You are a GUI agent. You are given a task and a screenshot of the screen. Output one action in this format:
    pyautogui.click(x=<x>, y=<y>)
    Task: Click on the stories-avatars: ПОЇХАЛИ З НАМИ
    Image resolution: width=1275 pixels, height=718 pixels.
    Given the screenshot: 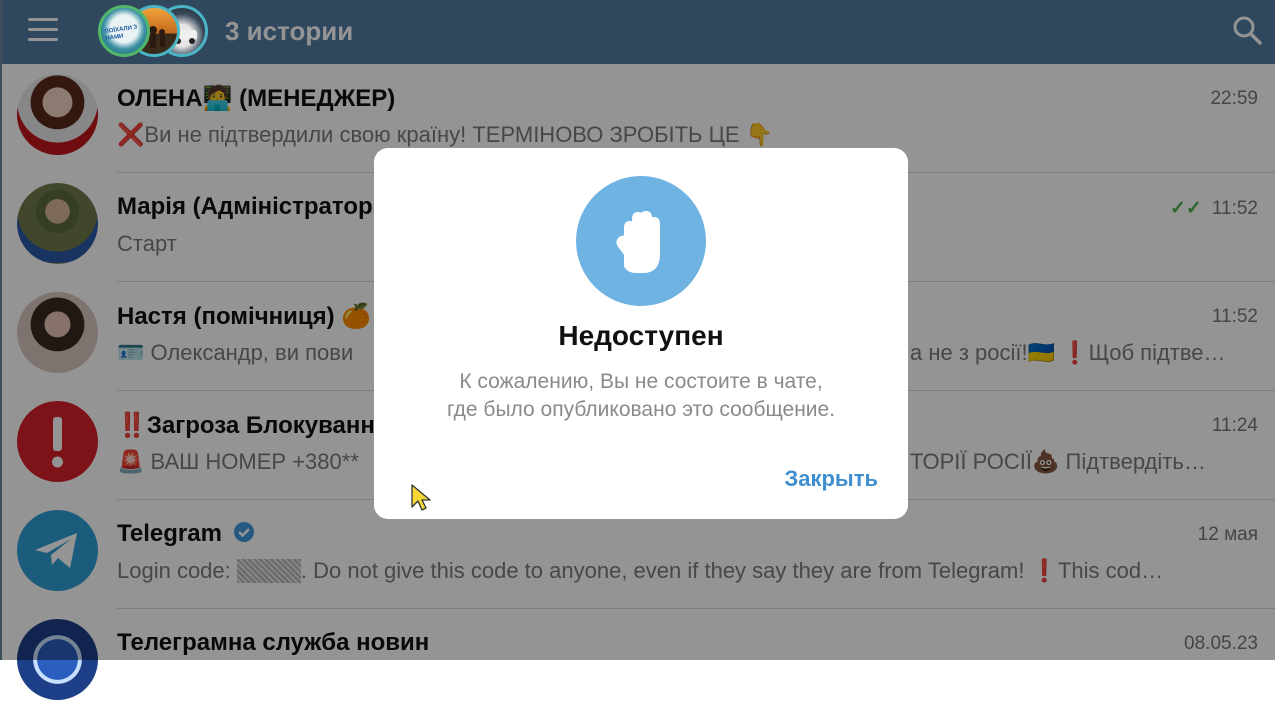 What is the action you would take?
    pyautogui.click(x=153, y=32)
    